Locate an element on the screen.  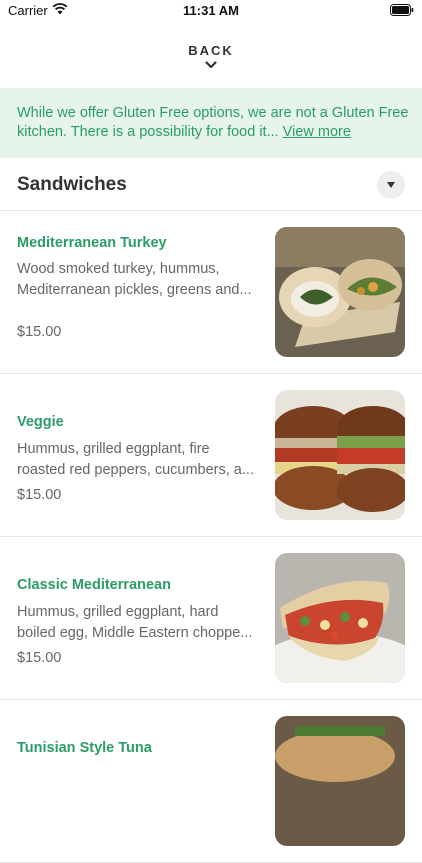
section-toggle-button is located at coordinates (391, 185).